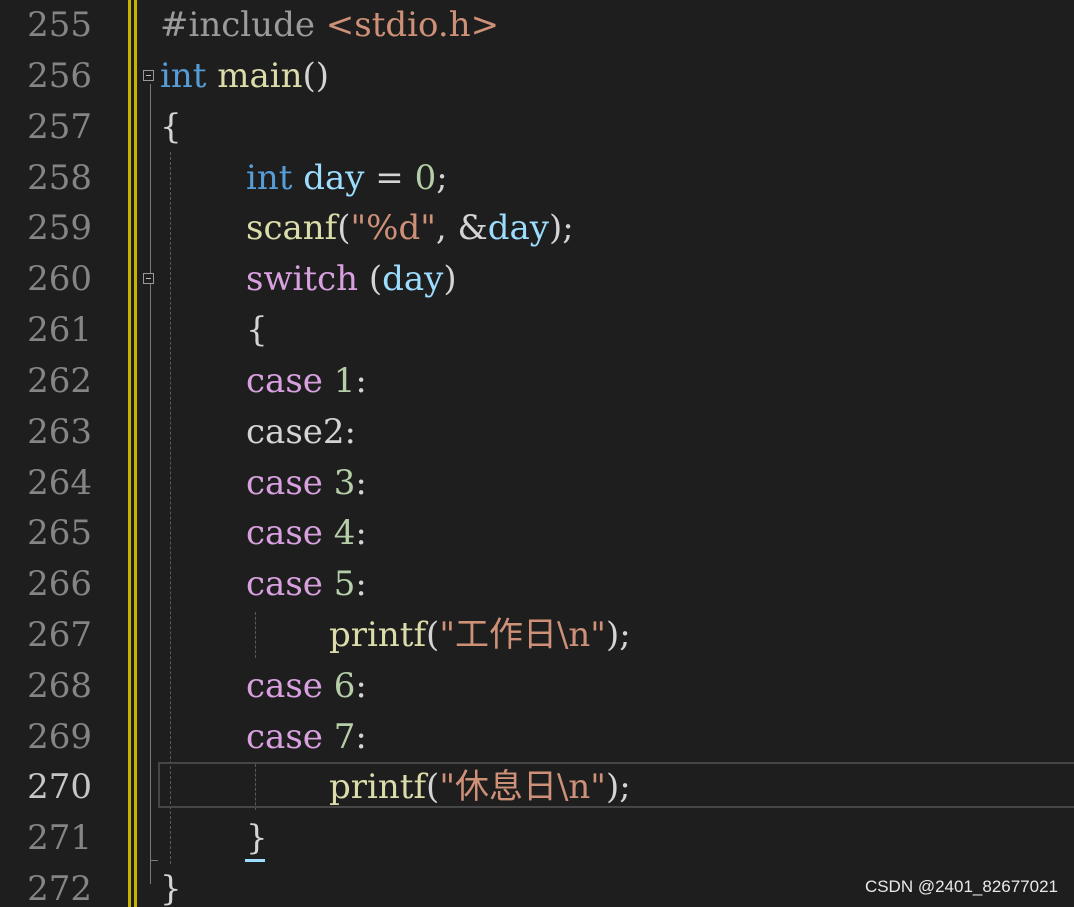  Describe the element at coordinates (59, 381) in the screenshot. I see `line-number: 262` at that location.